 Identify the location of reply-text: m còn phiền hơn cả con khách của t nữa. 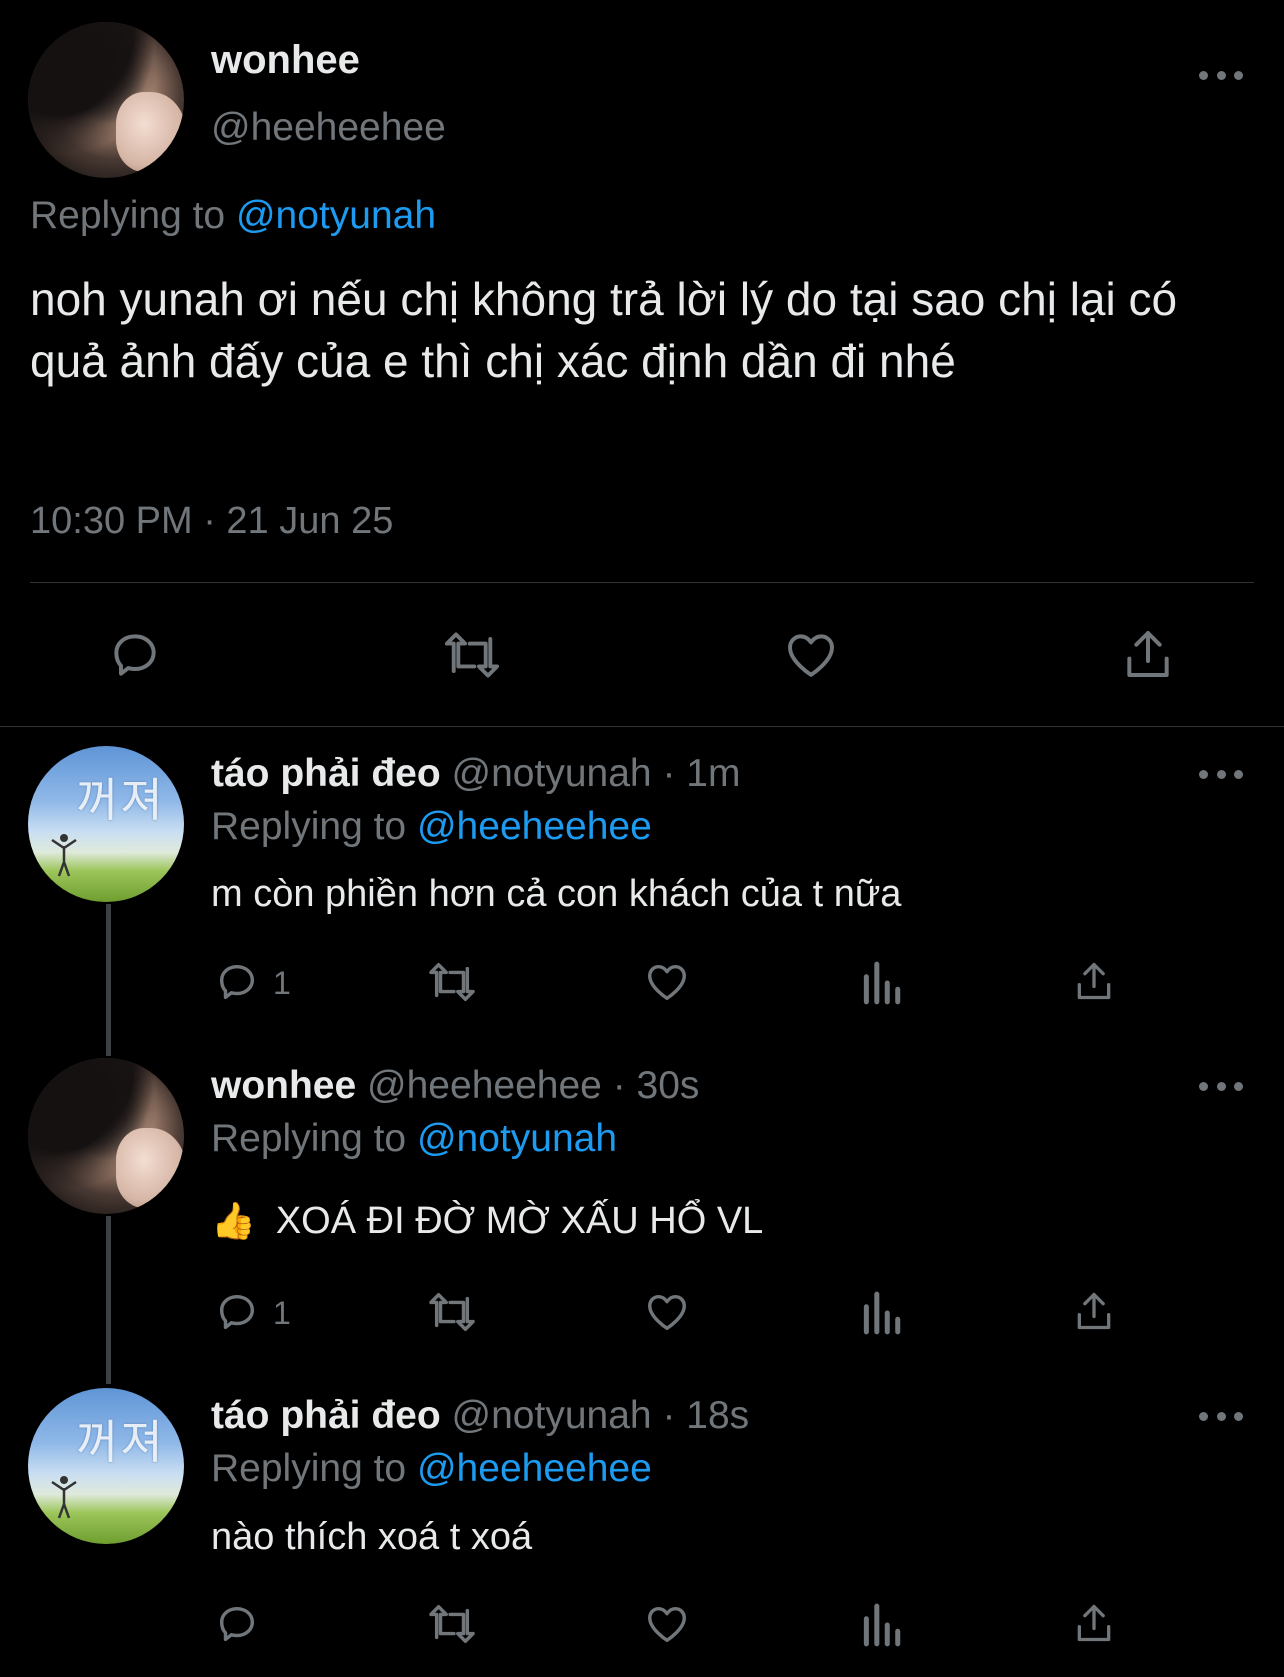
(556, 894).